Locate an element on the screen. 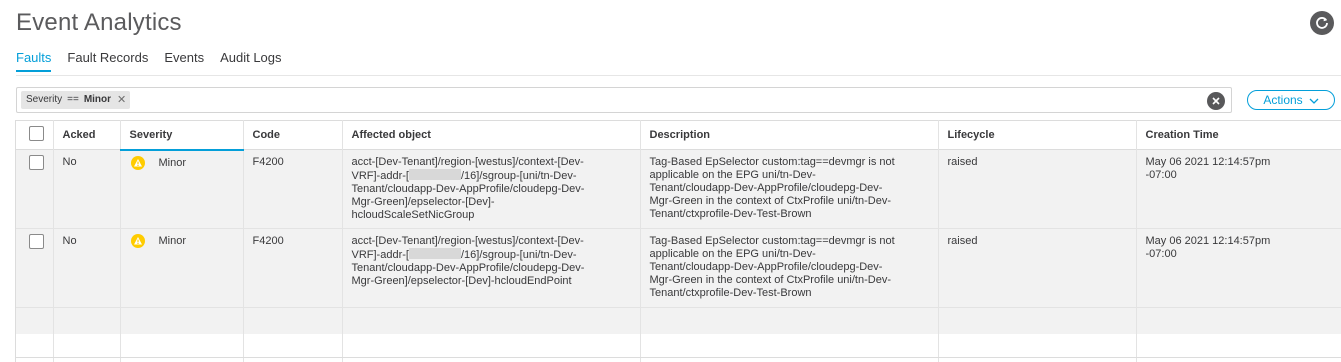  filter-chip-field: Severity is located at coordinates (44, 99).